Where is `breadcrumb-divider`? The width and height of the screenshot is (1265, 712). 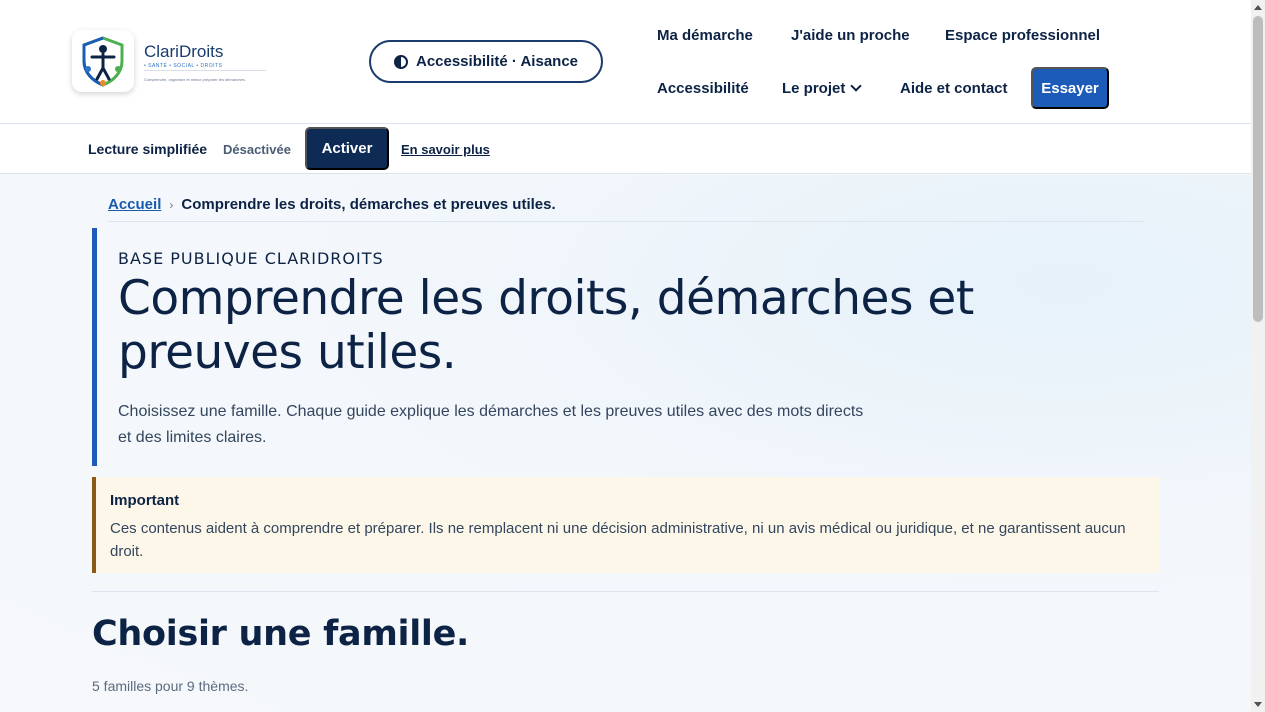 breadcrumb-divider is located at coordinates (626, 221).